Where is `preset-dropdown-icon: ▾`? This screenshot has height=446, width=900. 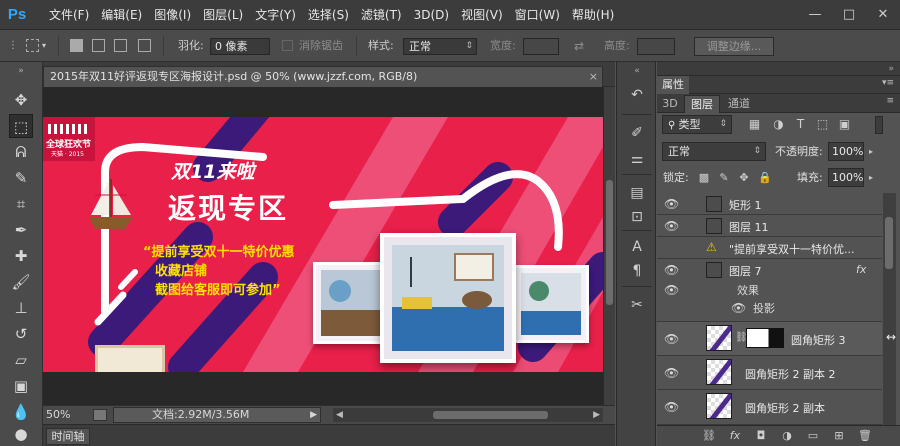 preset-dropdown-icon: ▾ is located at coordinates (44, 46).